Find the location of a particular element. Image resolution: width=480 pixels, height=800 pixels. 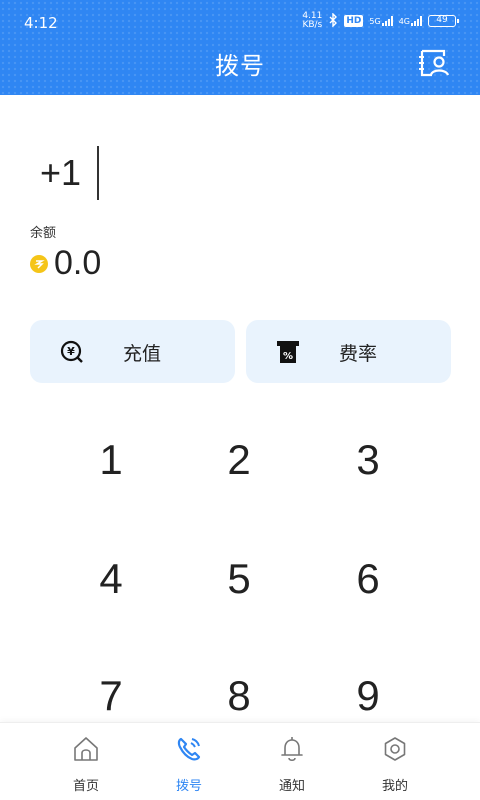

keypad-key-1: 1 is located at coordinates (111, 460).